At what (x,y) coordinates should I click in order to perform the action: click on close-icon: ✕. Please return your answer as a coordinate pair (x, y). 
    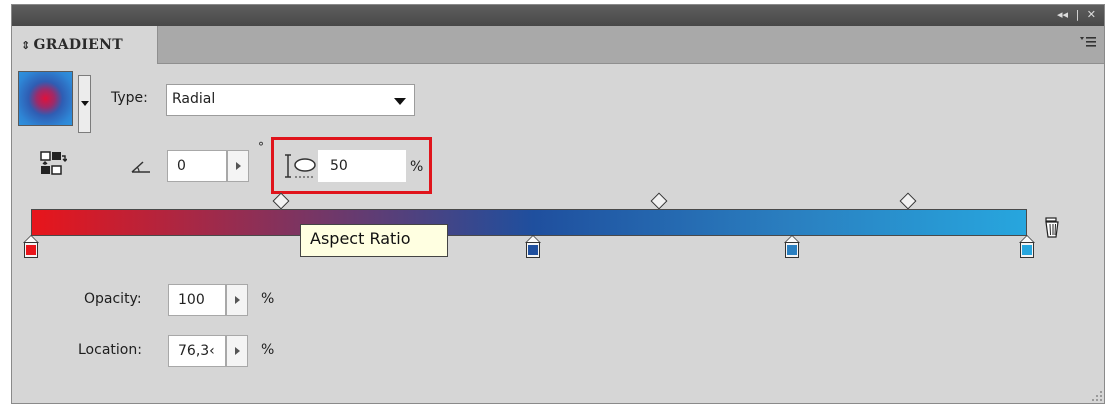
    Looking at the image, I should click on (1091, 14).